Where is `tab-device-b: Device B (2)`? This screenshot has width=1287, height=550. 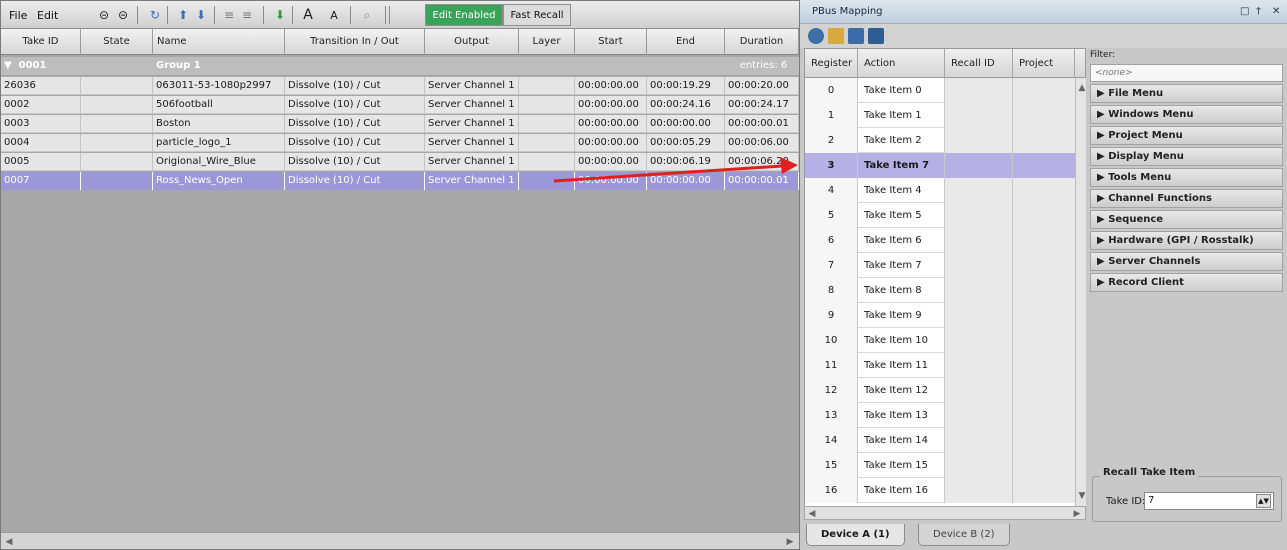
tab-device-b: Device B (2) is located at coordinates (964, 535).